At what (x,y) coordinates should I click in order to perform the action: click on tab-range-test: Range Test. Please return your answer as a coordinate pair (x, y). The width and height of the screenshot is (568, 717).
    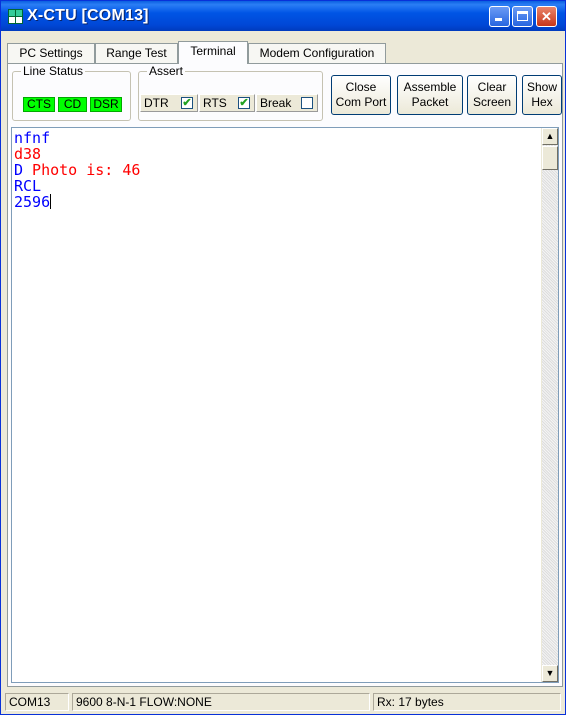
    Looking at the image, I should click on (136, 53).